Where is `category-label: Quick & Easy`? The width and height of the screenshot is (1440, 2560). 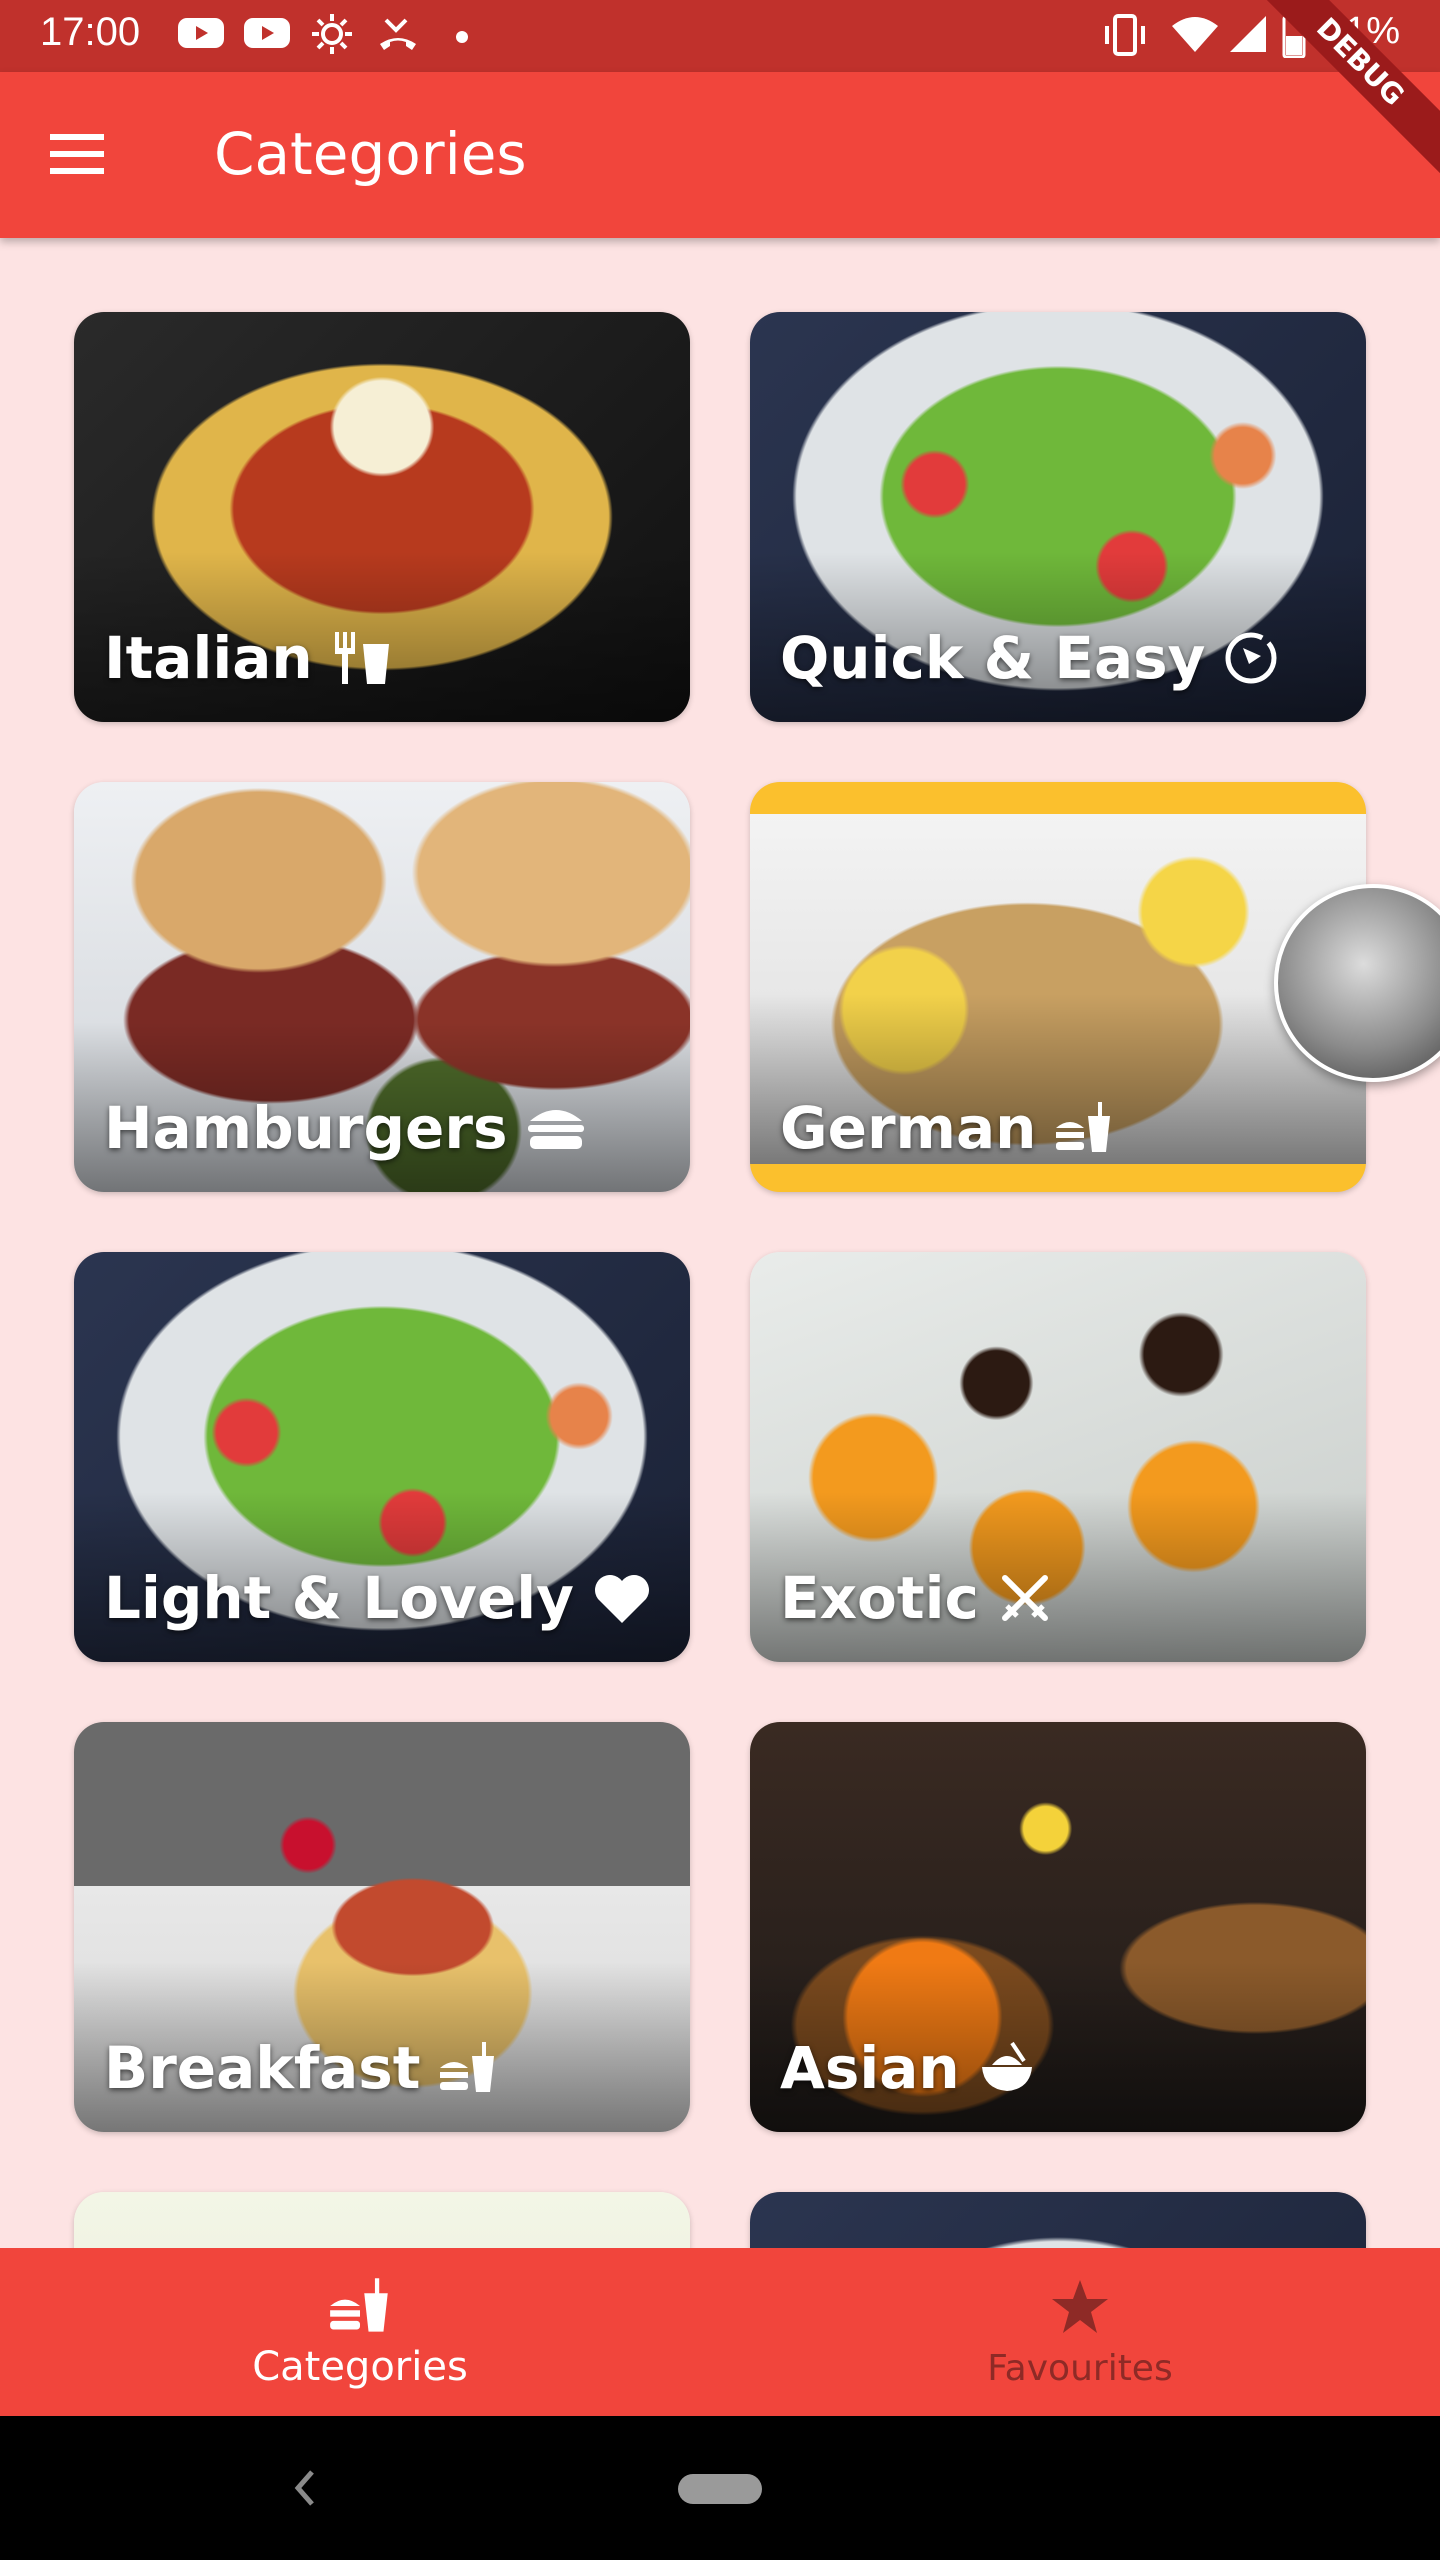 category-label: Quick & Easy is located at coordinates (1029, 658).